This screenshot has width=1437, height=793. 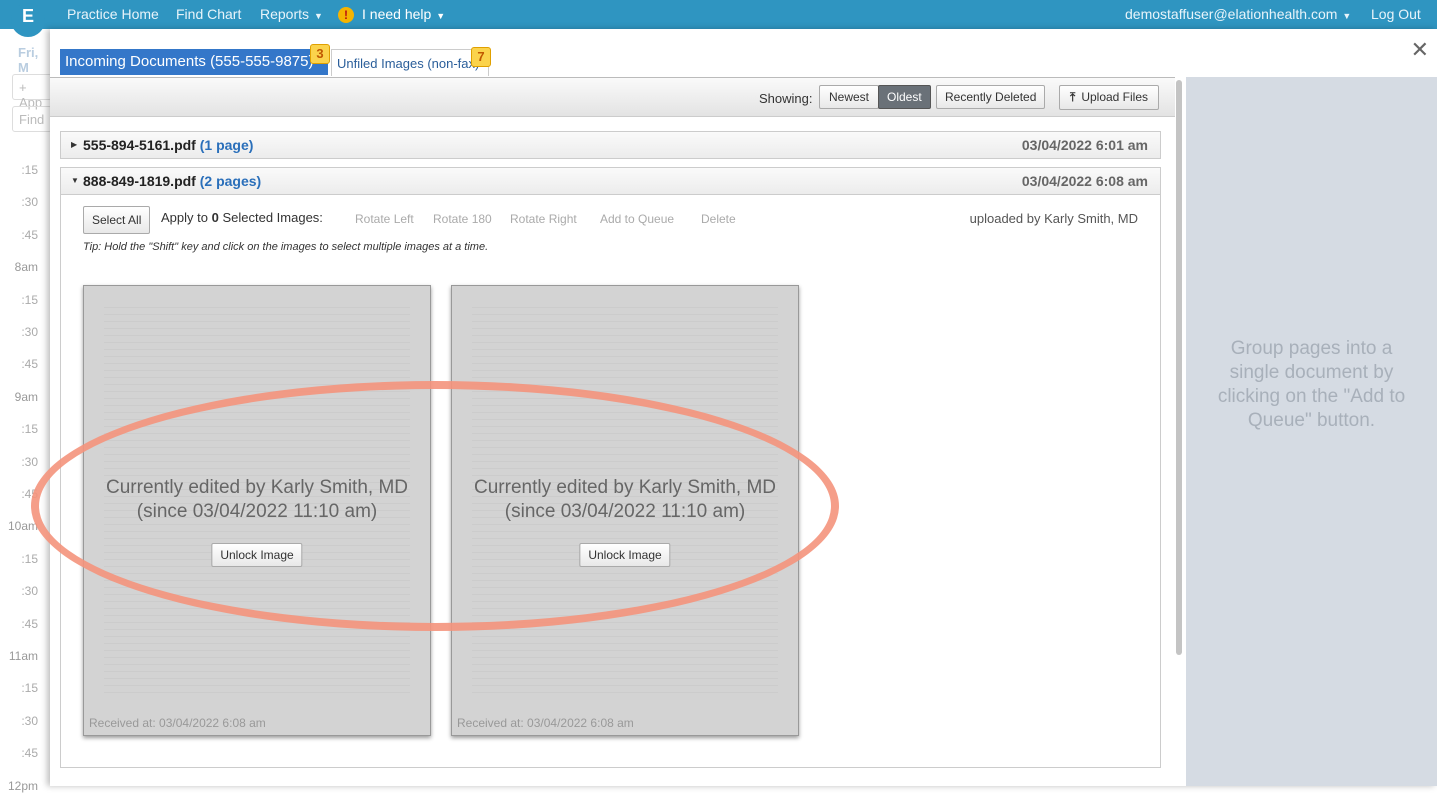 What do you see at coordinates (397, 14) in the screenshot?
I see `nav-help-label: I need help` at bounding box center [397, 14].